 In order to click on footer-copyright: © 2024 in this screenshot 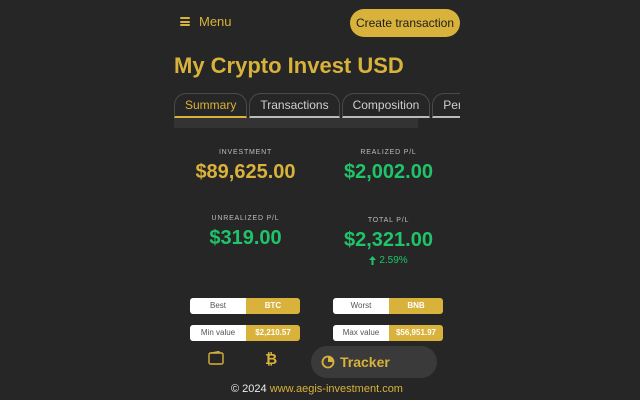, I will do `click(249, 389)`.